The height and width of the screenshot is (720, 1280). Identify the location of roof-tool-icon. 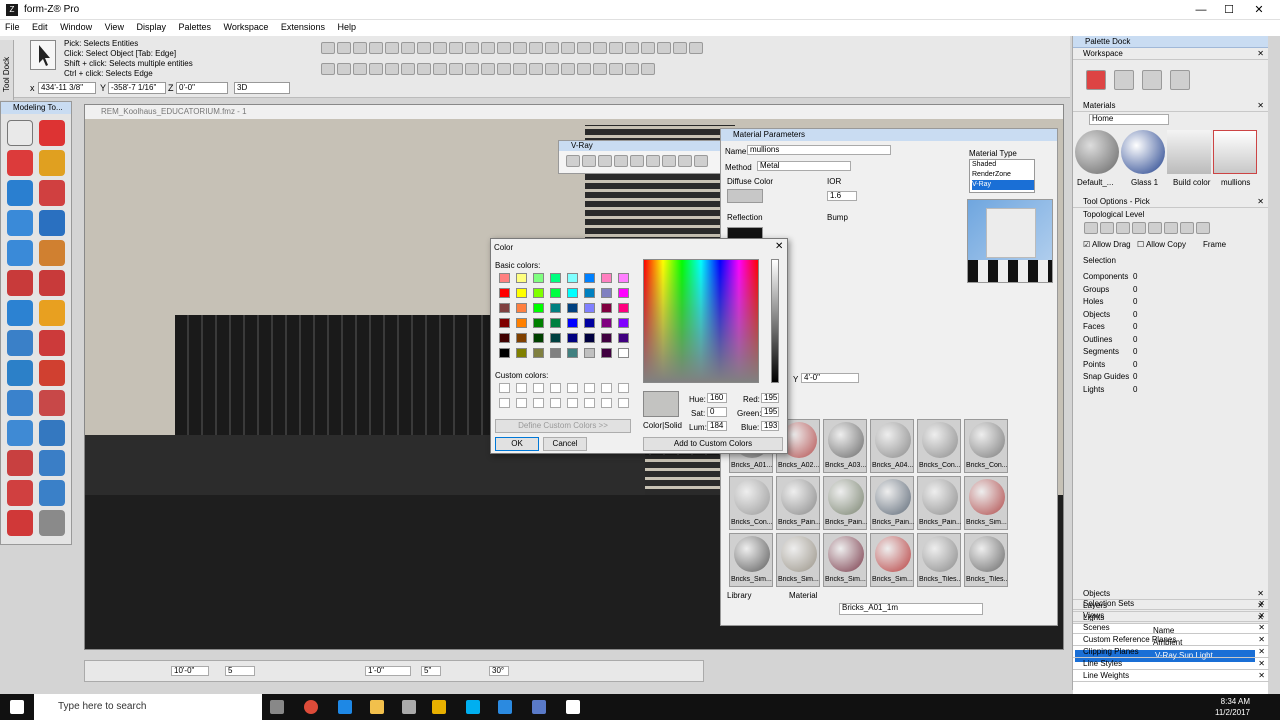
(52, 253).